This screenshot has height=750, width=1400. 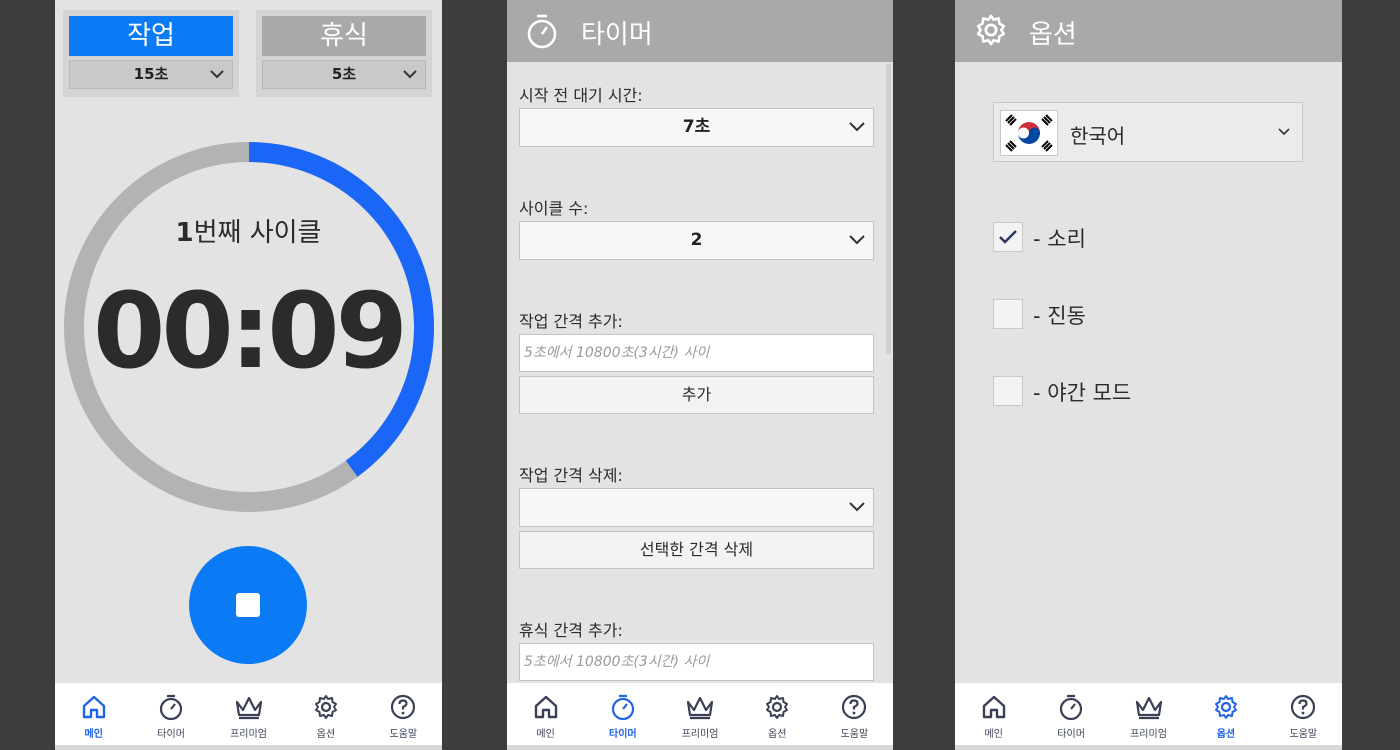 What do you see at coordinates (1008, 314) in the screenshot?
I see `vibration-checkbox` at bounding box center [1008, 314].